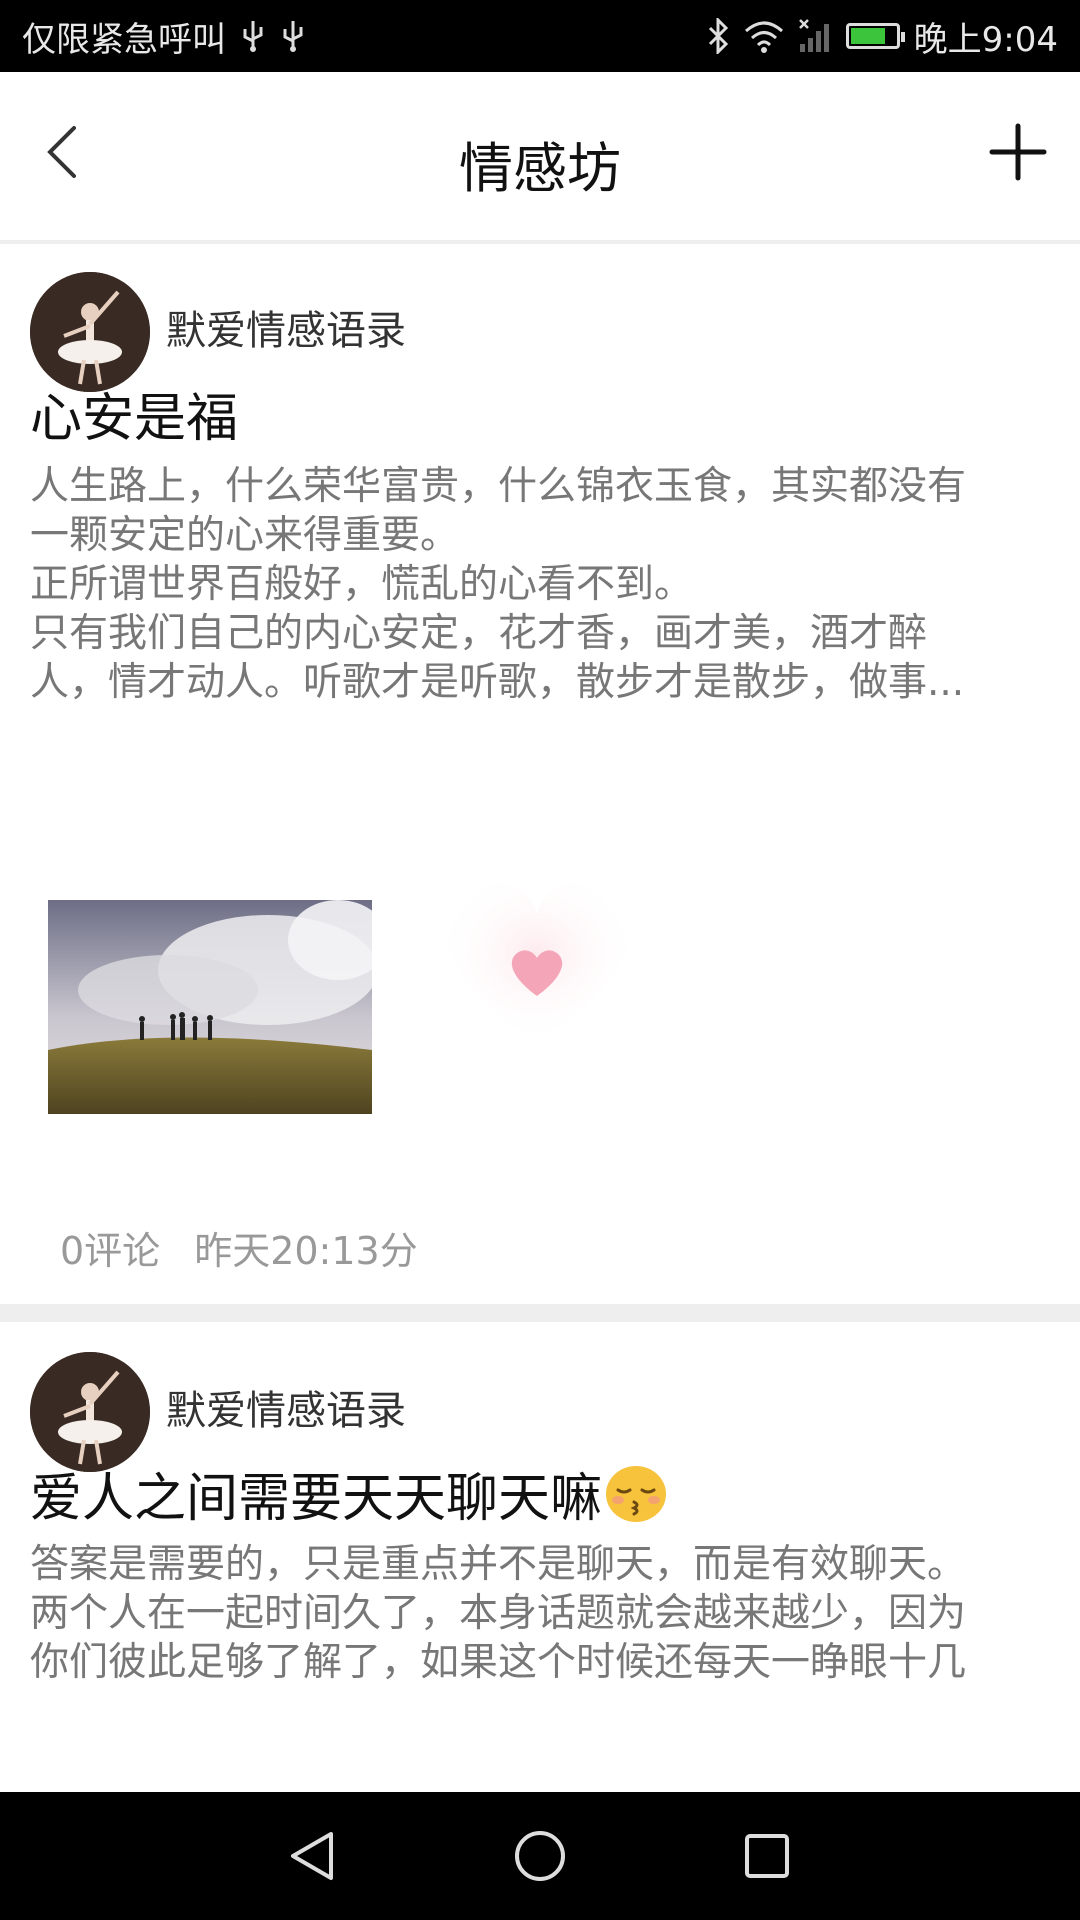 This screenshot has width=1080, height=1920. Describe the element at coordinates (362, 584) in the screenshot. I see `post-body-line: 正所谓世界百般好，慌乱的心看不到。` at that location.